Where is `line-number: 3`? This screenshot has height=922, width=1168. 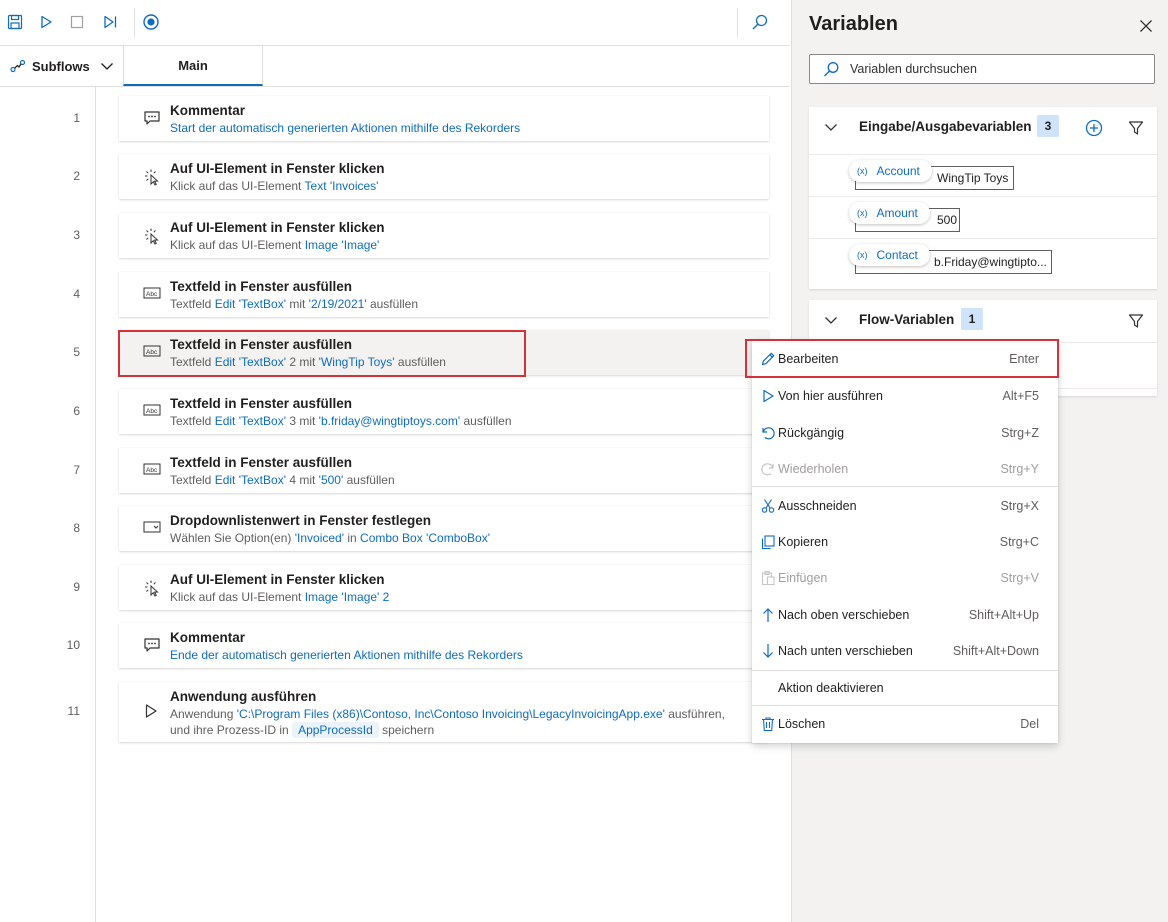 line-number: 3 is located at coordinates (76, 234).